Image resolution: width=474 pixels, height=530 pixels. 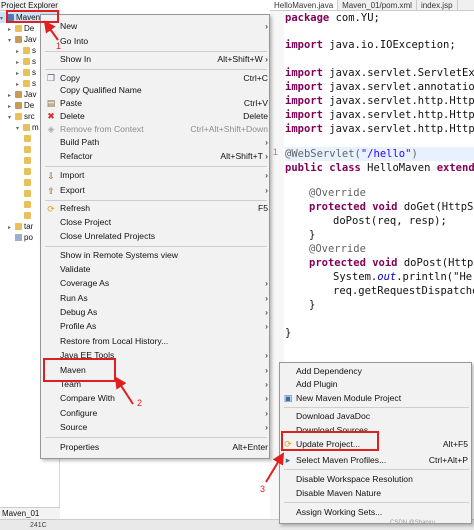 I want to click on arrow-3-icon, so click(x=275, y=467).